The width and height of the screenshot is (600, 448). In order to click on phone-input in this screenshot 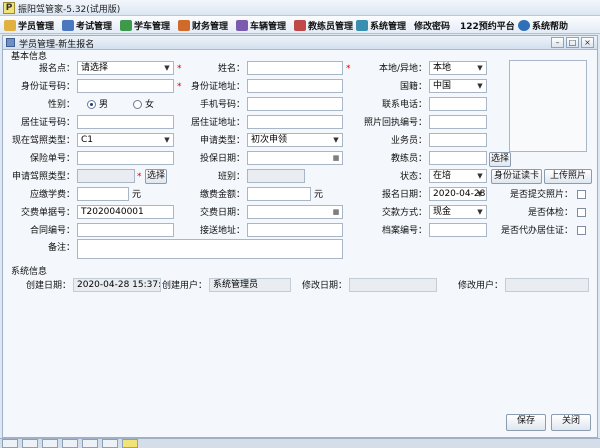, I will do `click(295, 104)`.